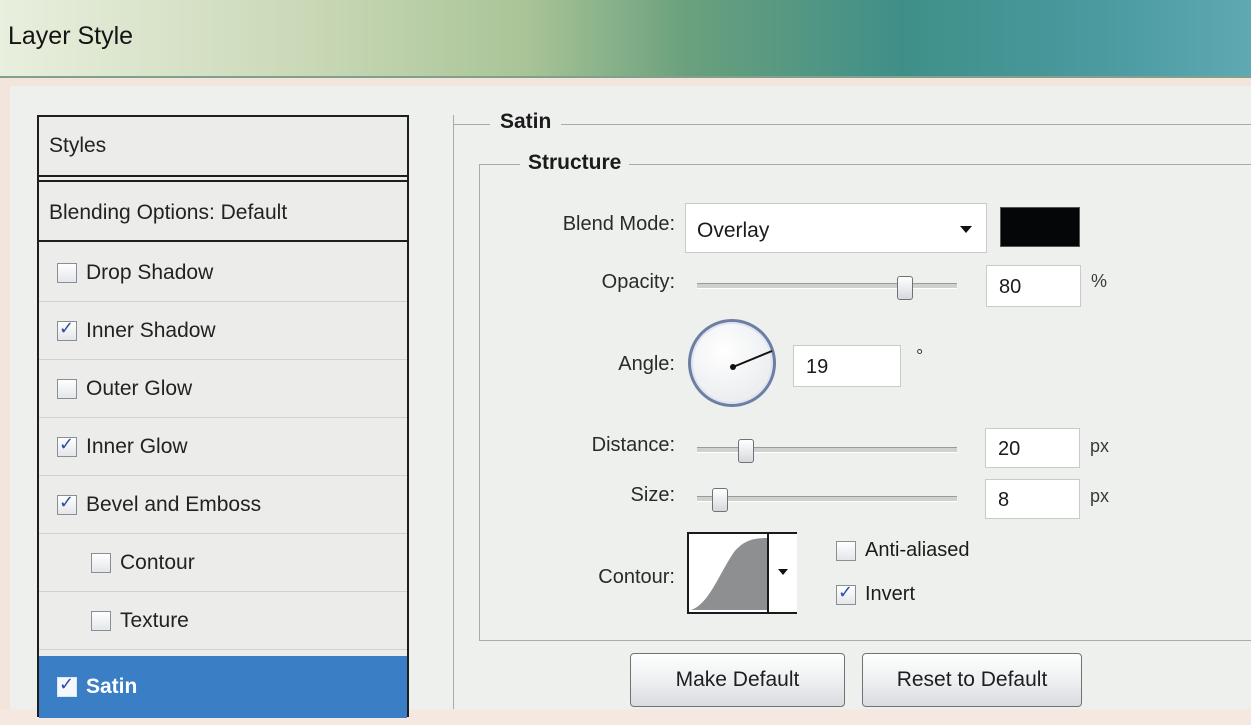 This screenshot has width=1251, height=725. Describe the element at coordinates (636, 577) in the screenshot. I see `contour-label: Contour:` at that location.